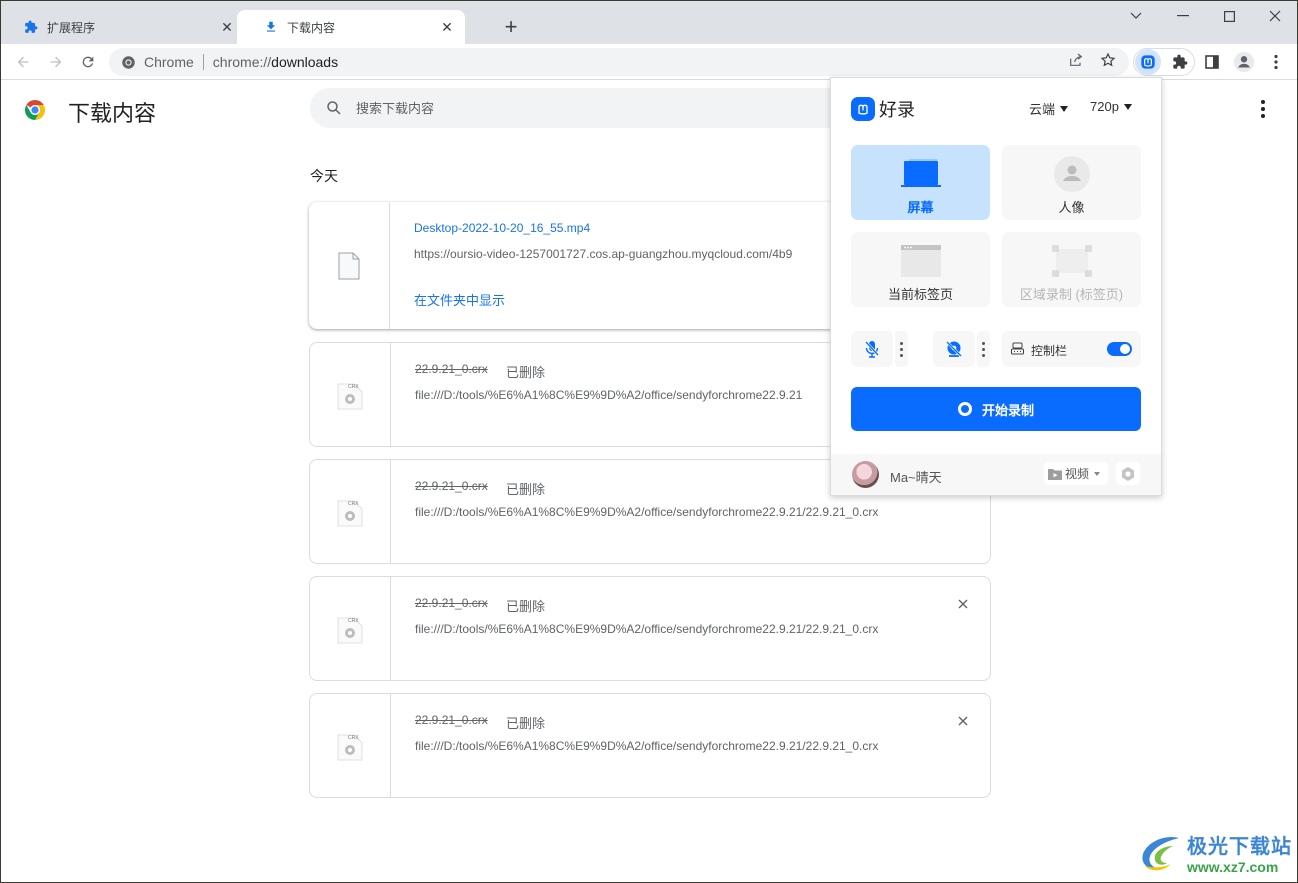  What do you see at coordinates (1136, 16) in the screenshot?
I see `tab-search-button` at bounding box center [1136, 16].